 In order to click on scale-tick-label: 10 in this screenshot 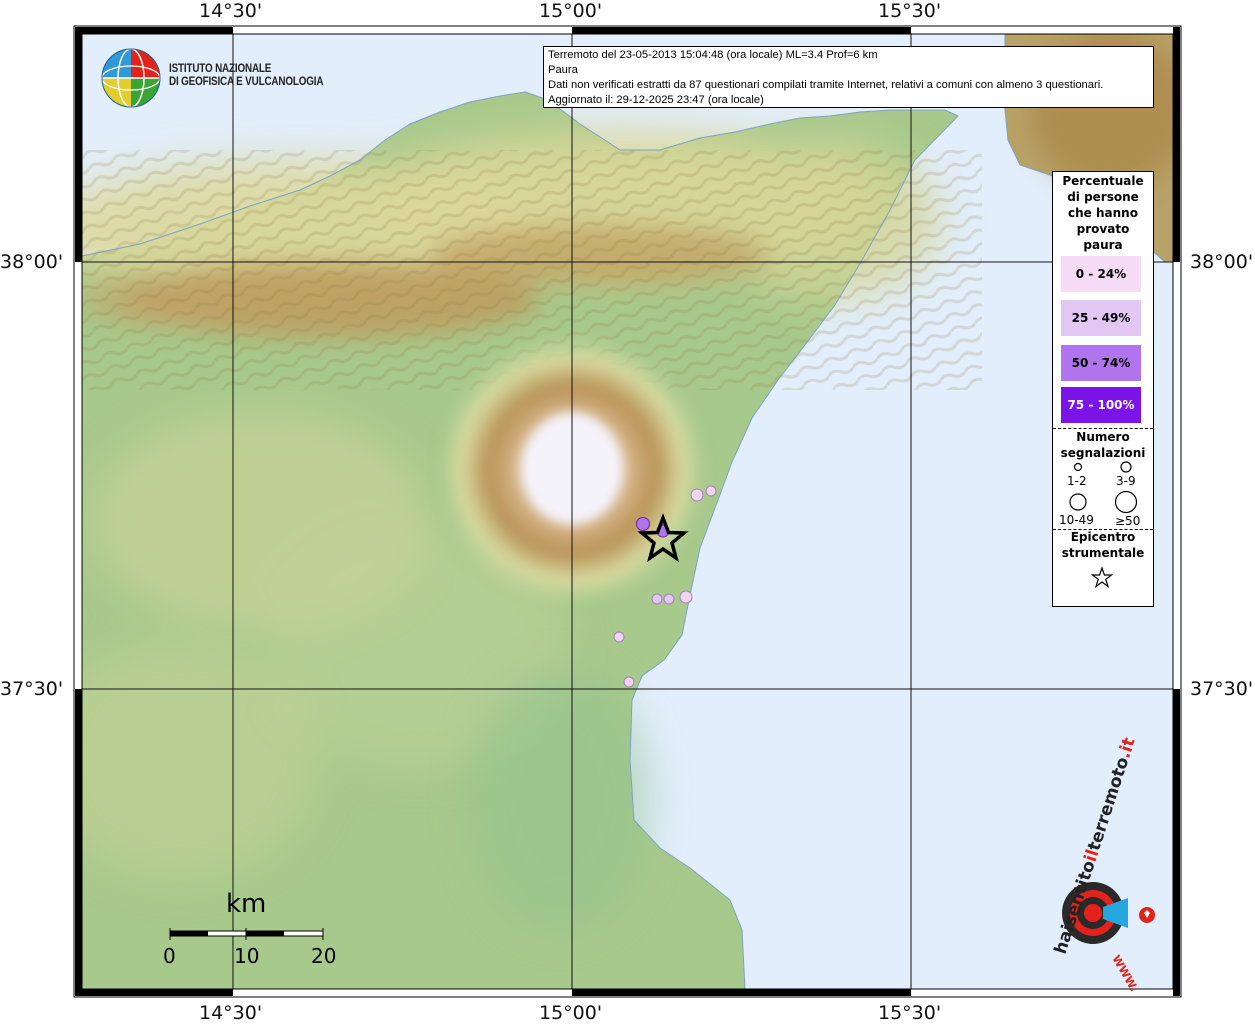, I will do `click(247, 956)`.